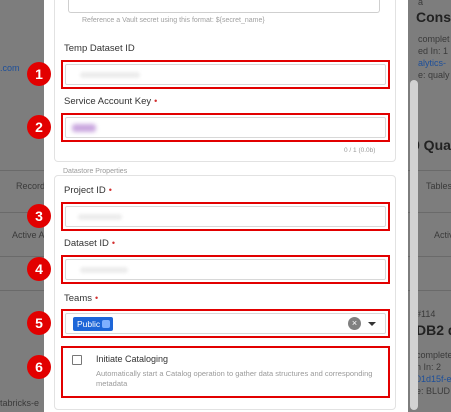 The image size is (451, 412). What do you see at coordinates (39, 216) in the screenshot?
I see `annotation-badge-3: 3` at bounding box center [39, 216].